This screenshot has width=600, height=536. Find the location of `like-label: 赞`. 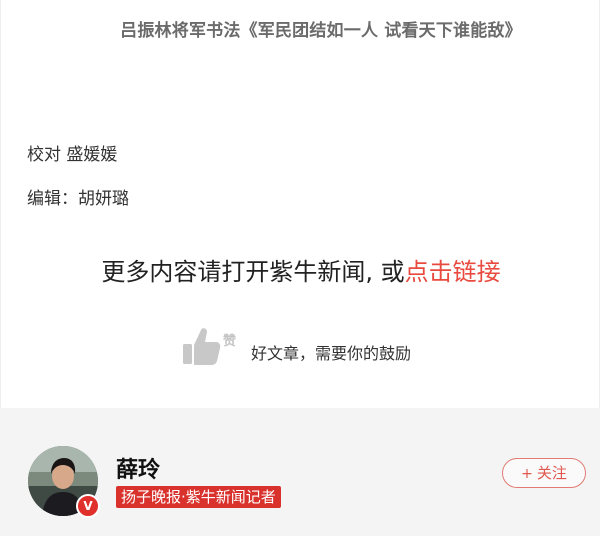

like-label: 赞 is located at coordinates (230, 341).